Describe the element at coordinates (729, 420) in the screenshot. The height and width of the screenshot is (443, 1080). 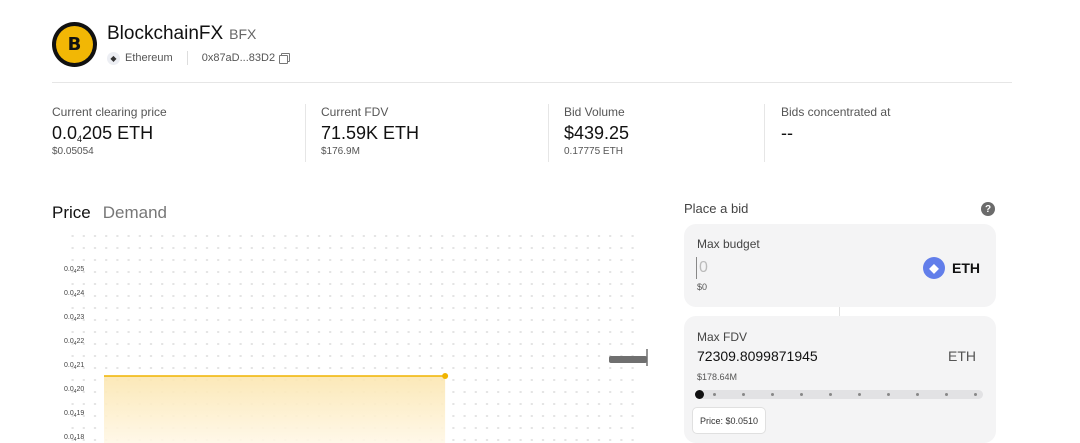
I see `price-tooltip: Price: $0.0510` at that location.